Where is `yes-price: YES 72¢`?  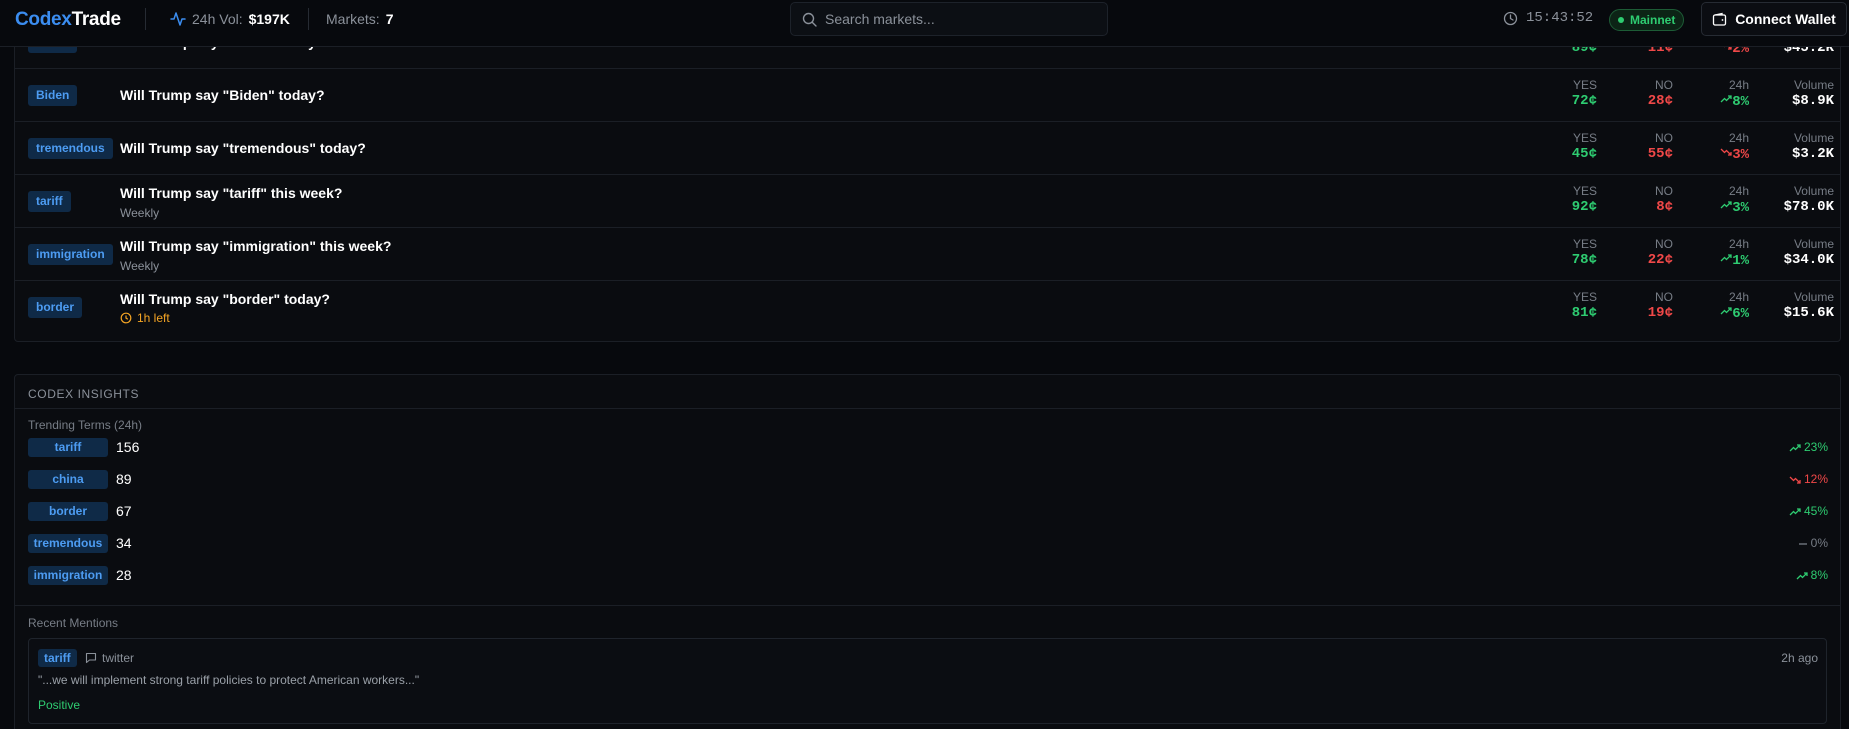
yes-price: YES 72¢ is located at coordinates (1557, 93).